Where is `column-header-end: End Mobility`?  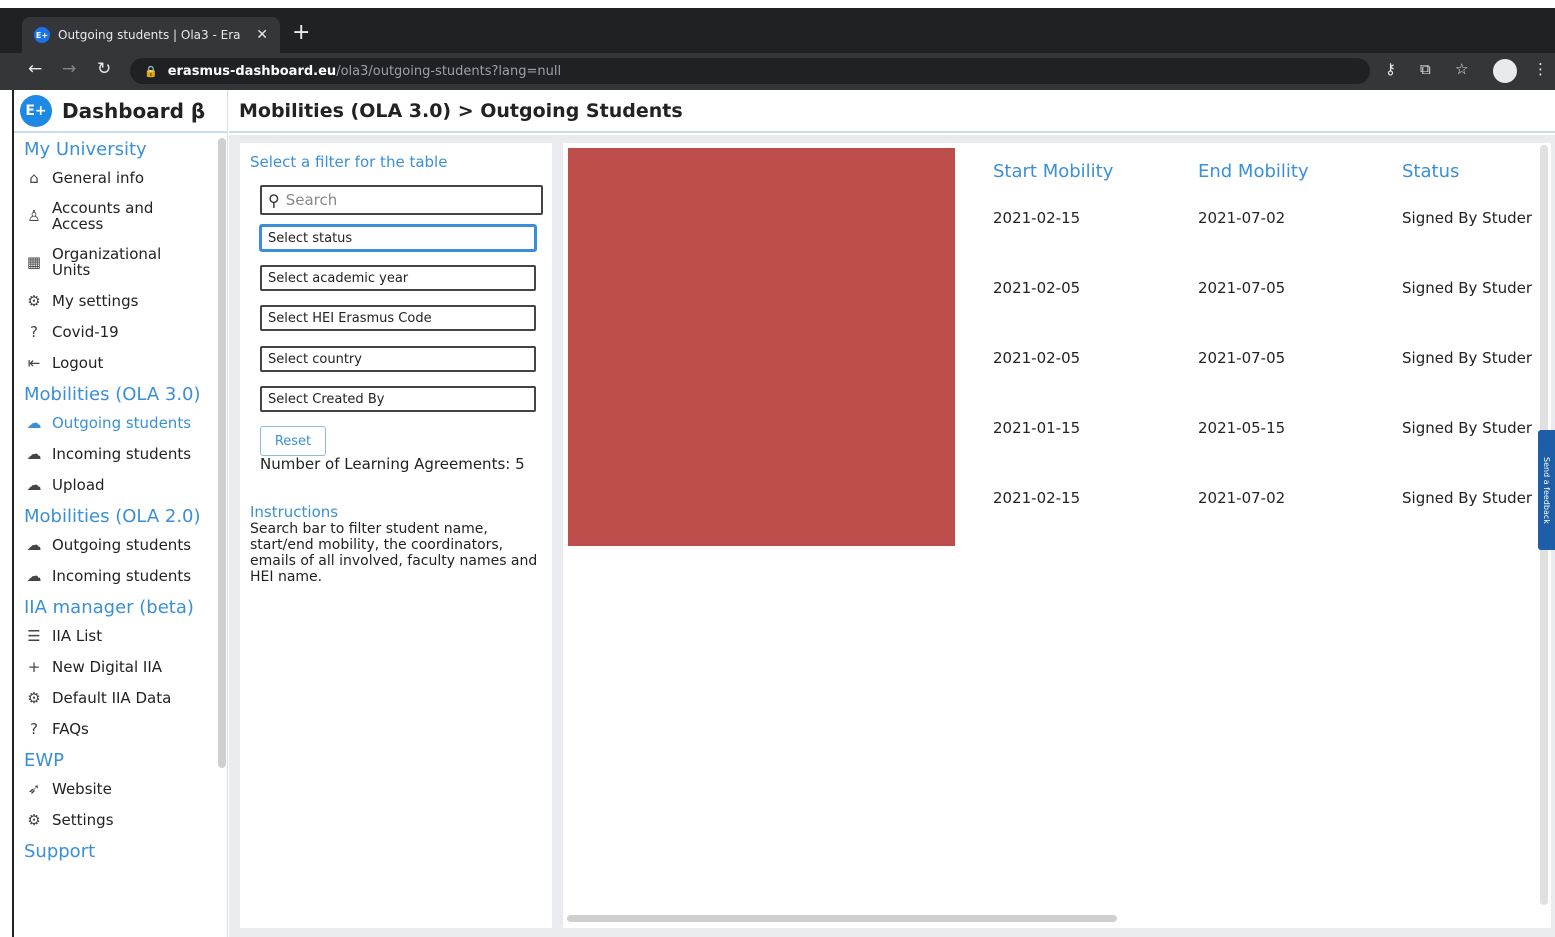 column-header-end: End Mobility is located at coordinates (1253, 171).